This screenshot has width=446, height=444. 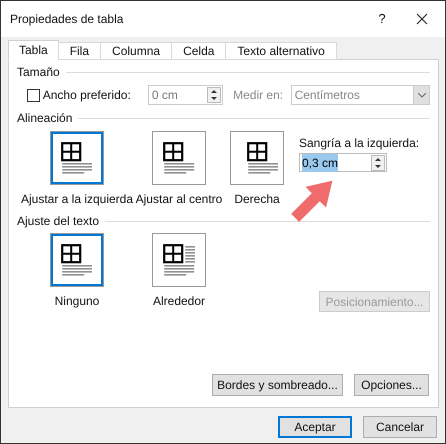 What do you see at coordinates (38, 72) in the screenshot?
I see `section-heading: Tamaño` at bounding box center [38, 72].